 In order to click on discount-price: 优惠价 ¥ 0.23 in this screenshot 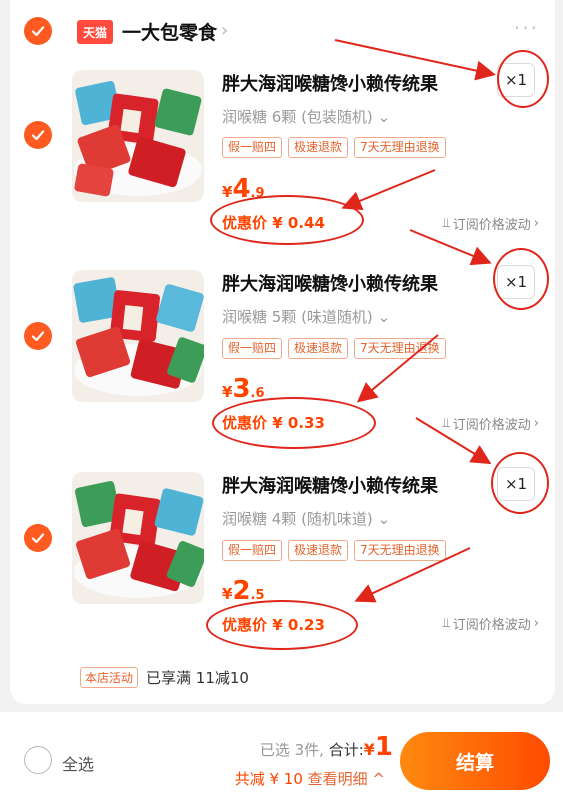, I will do `click(273, 625)`.